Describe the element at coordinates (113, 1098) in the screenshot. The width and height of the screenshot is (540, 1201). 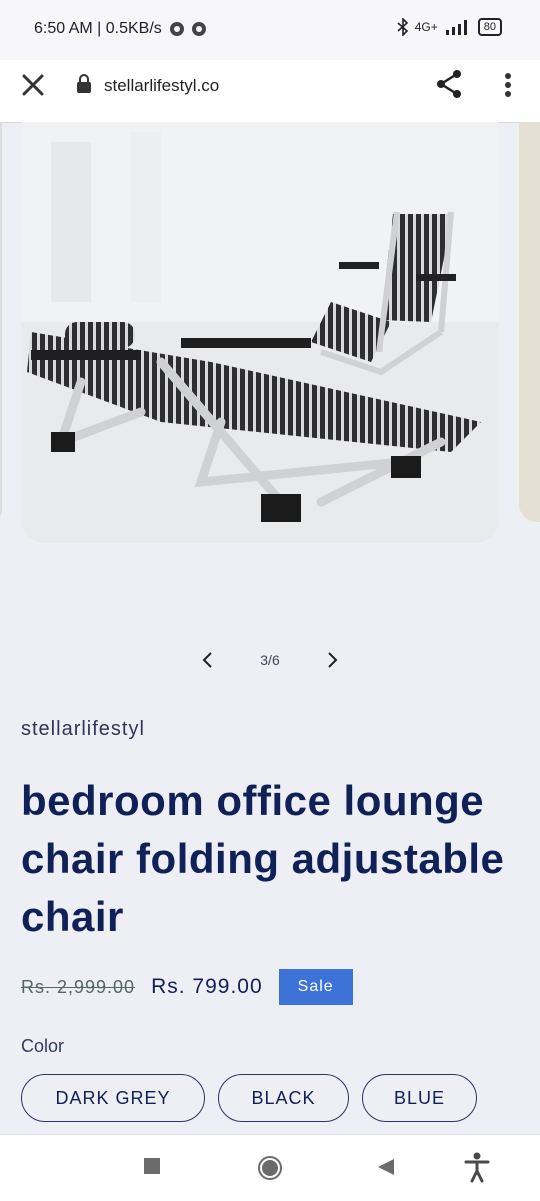
I see `color-option-dark-grey: DARK GREY` at that location.